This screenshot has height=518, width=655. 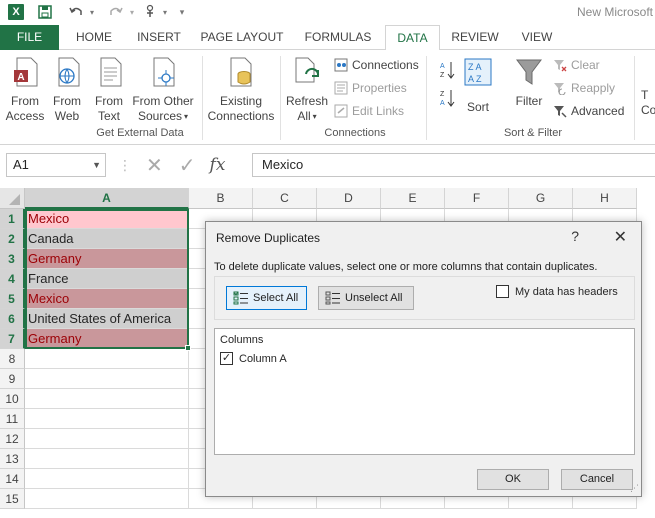 I want to click on sort-az-icon: AZ, so click(x=447, y=70).